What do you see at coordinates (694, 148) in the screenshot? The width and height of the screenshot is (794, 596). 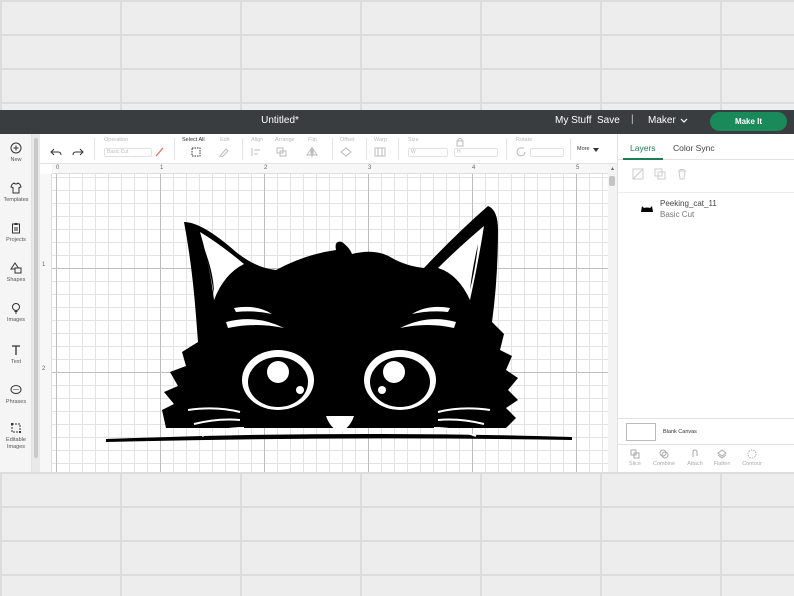 I see `tab-color-sync: Color Sync` at bounding box center [694, 148].